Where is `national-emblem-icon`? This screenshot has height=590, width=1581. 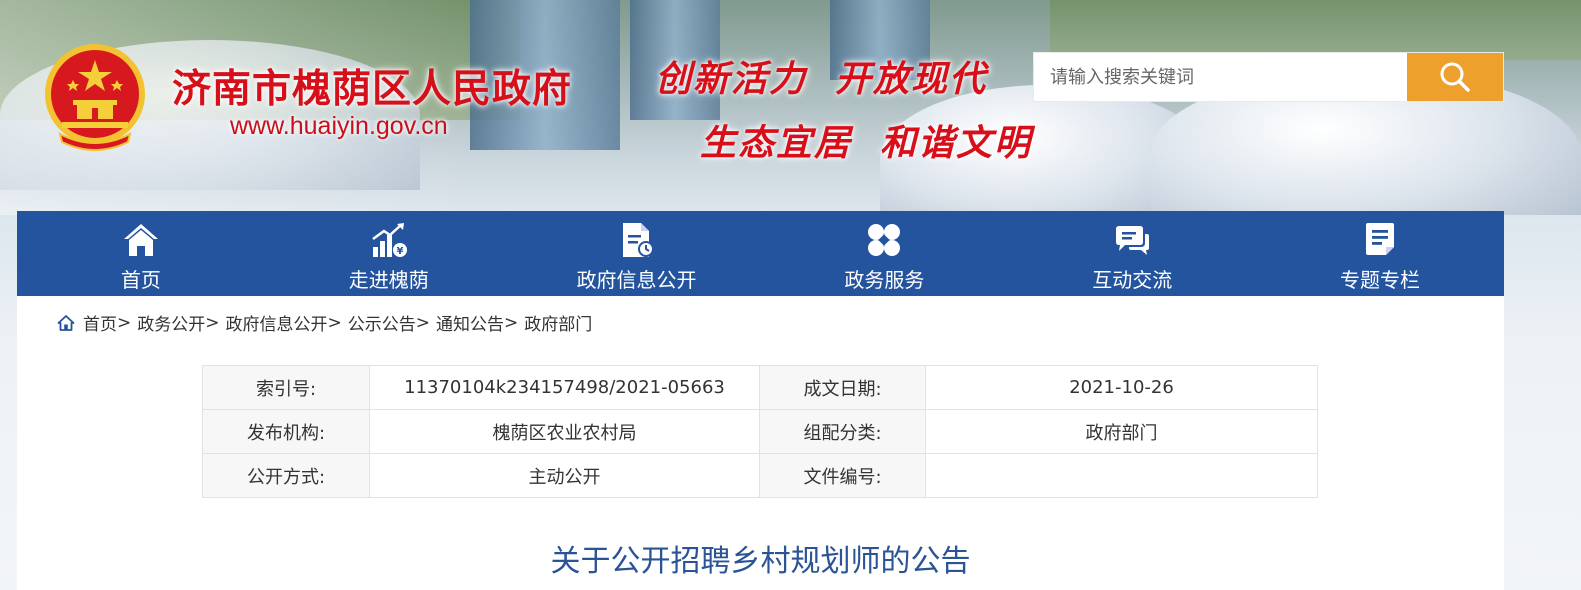
national-emblem-icon is located at coordinates (95, 99).